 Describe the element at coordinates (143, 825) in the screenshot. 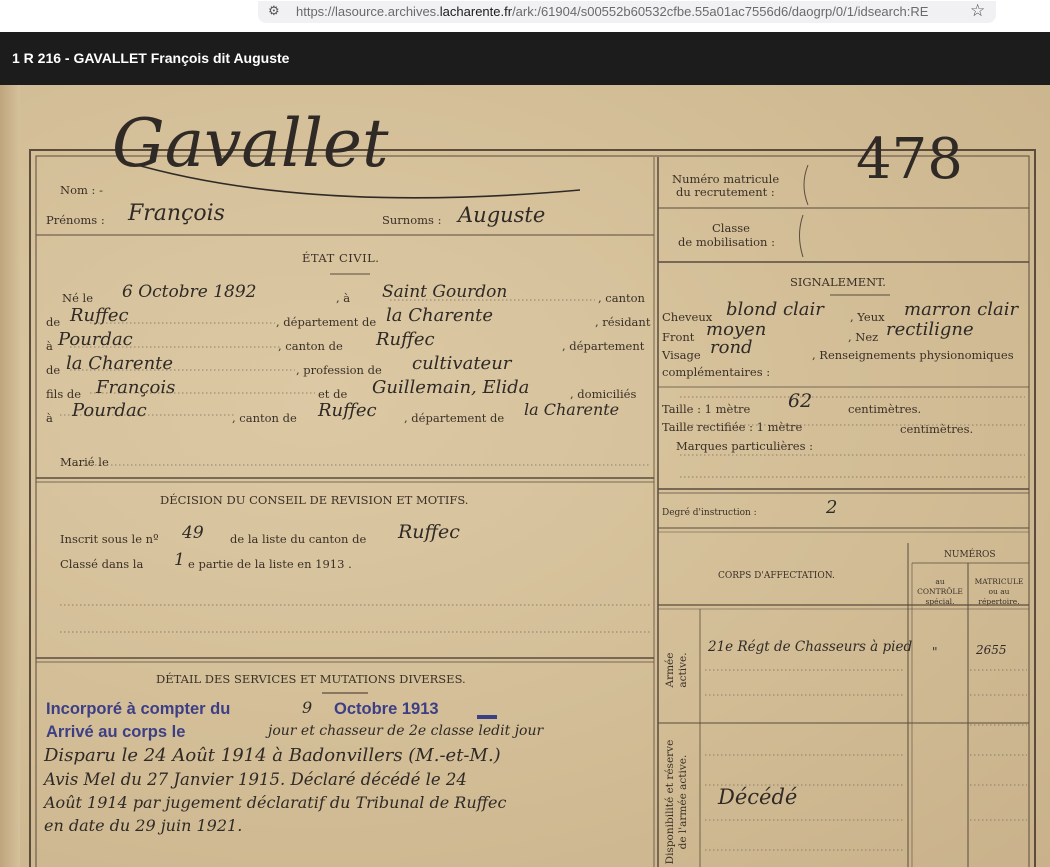

I see `hw-line6: en date du 29 juin 1921.` at that location.